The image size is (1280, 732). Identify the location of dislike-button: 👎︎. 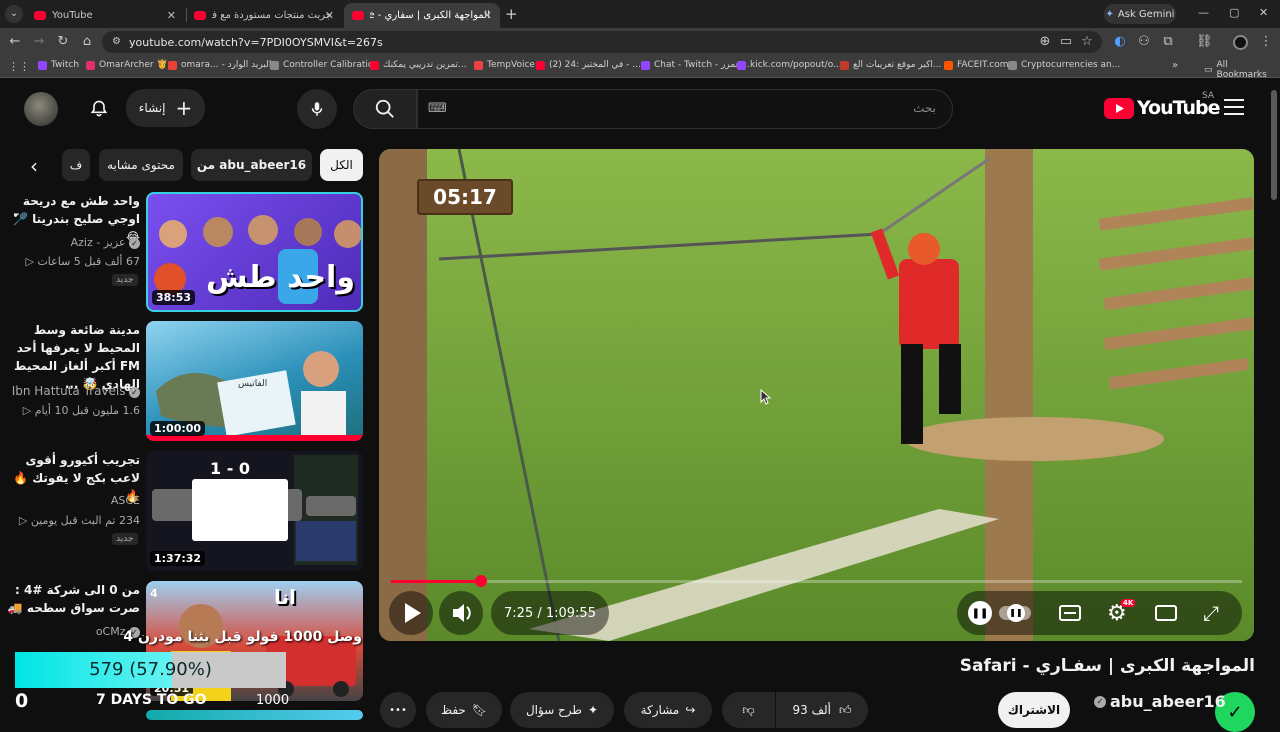
(748, 710).